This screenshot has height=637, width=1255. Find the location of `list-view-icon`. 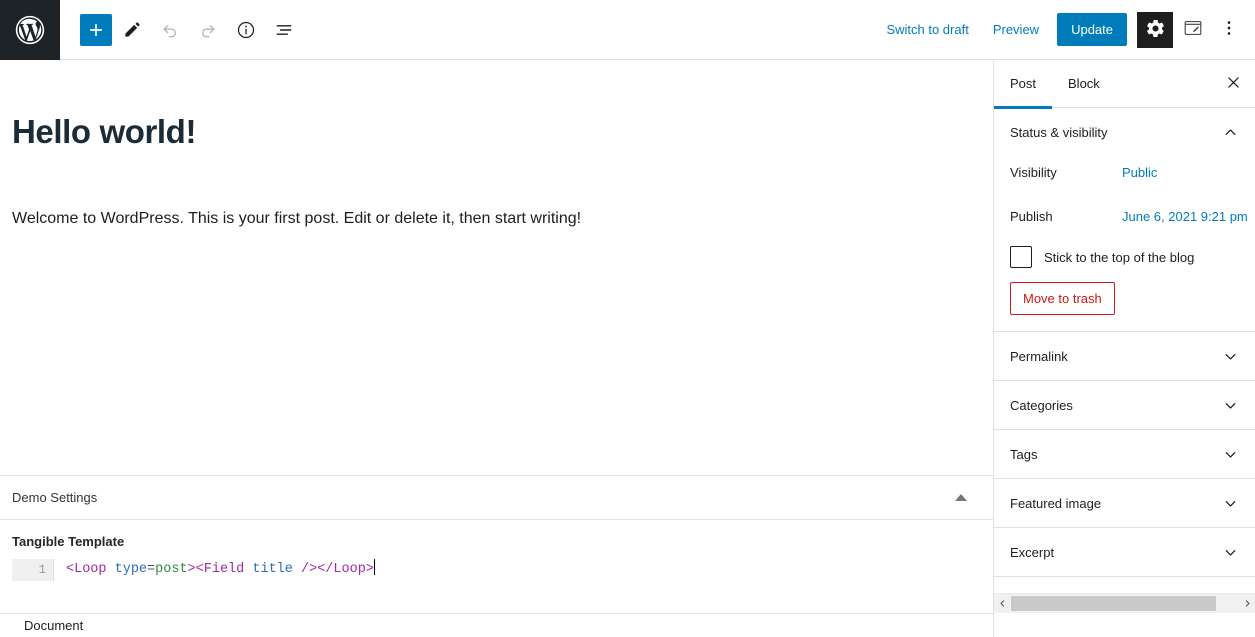

list-view-icon is located at coordinates (284, 30).